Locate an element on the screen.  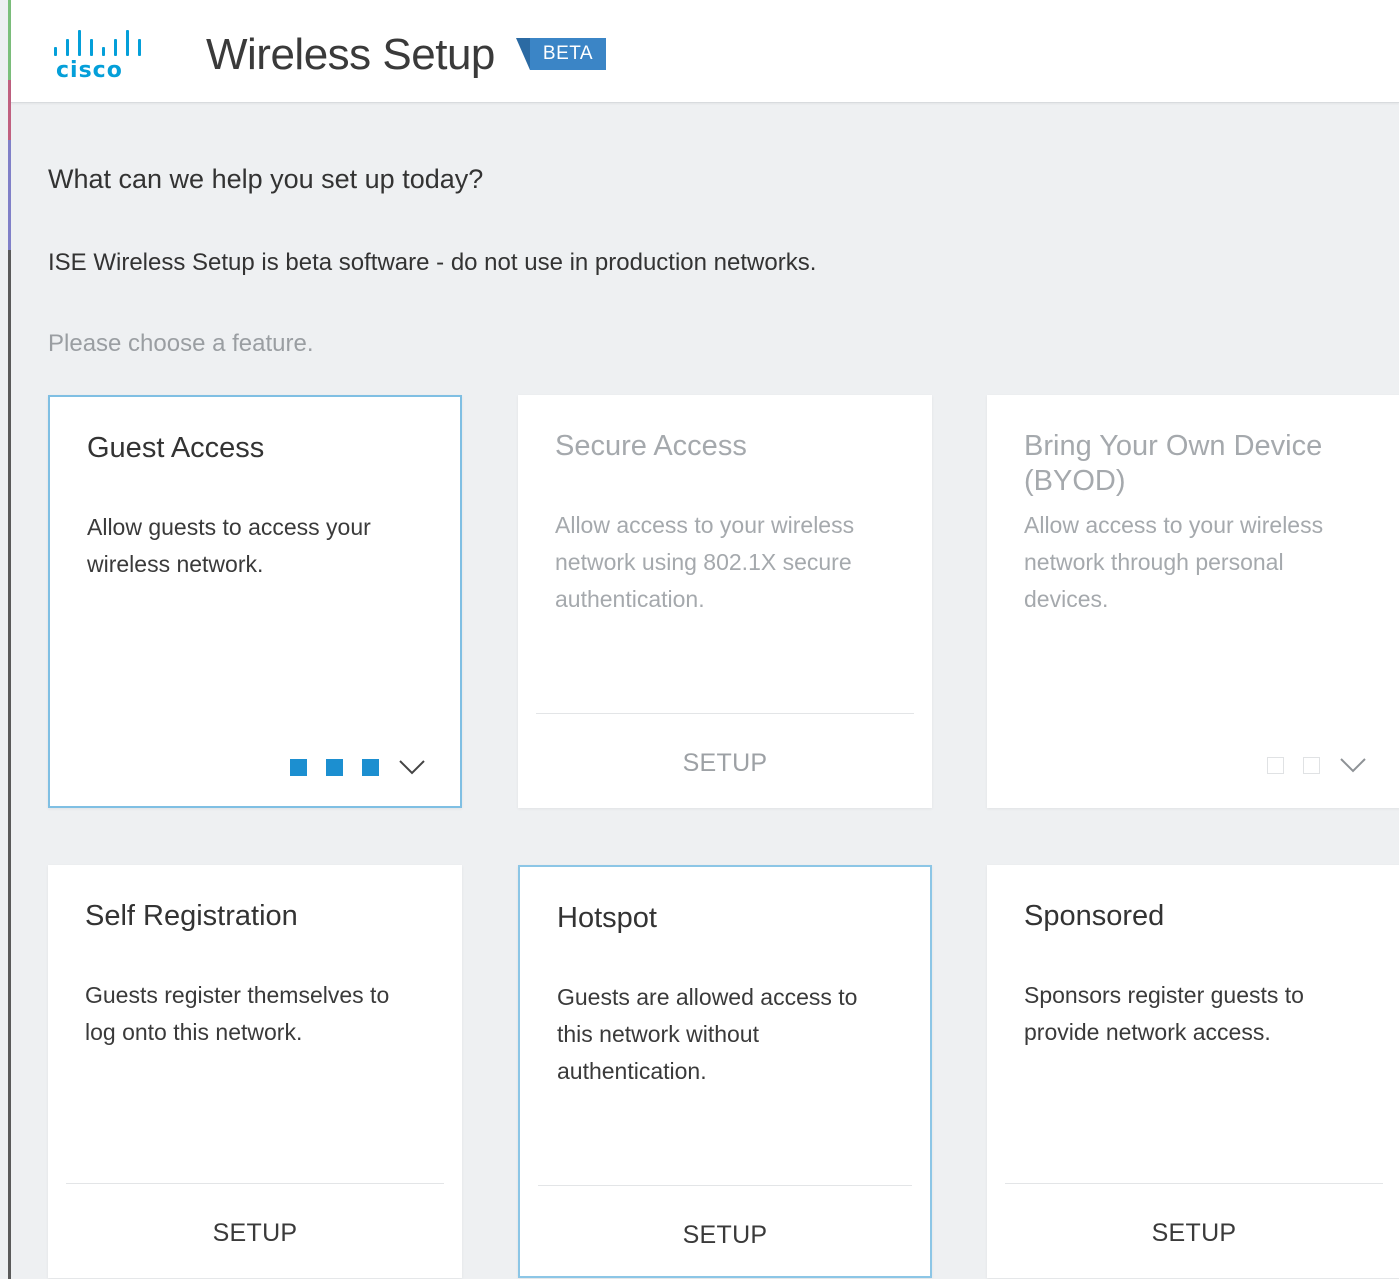
cisco-logo: cisco is located at coordinates (96, 56).